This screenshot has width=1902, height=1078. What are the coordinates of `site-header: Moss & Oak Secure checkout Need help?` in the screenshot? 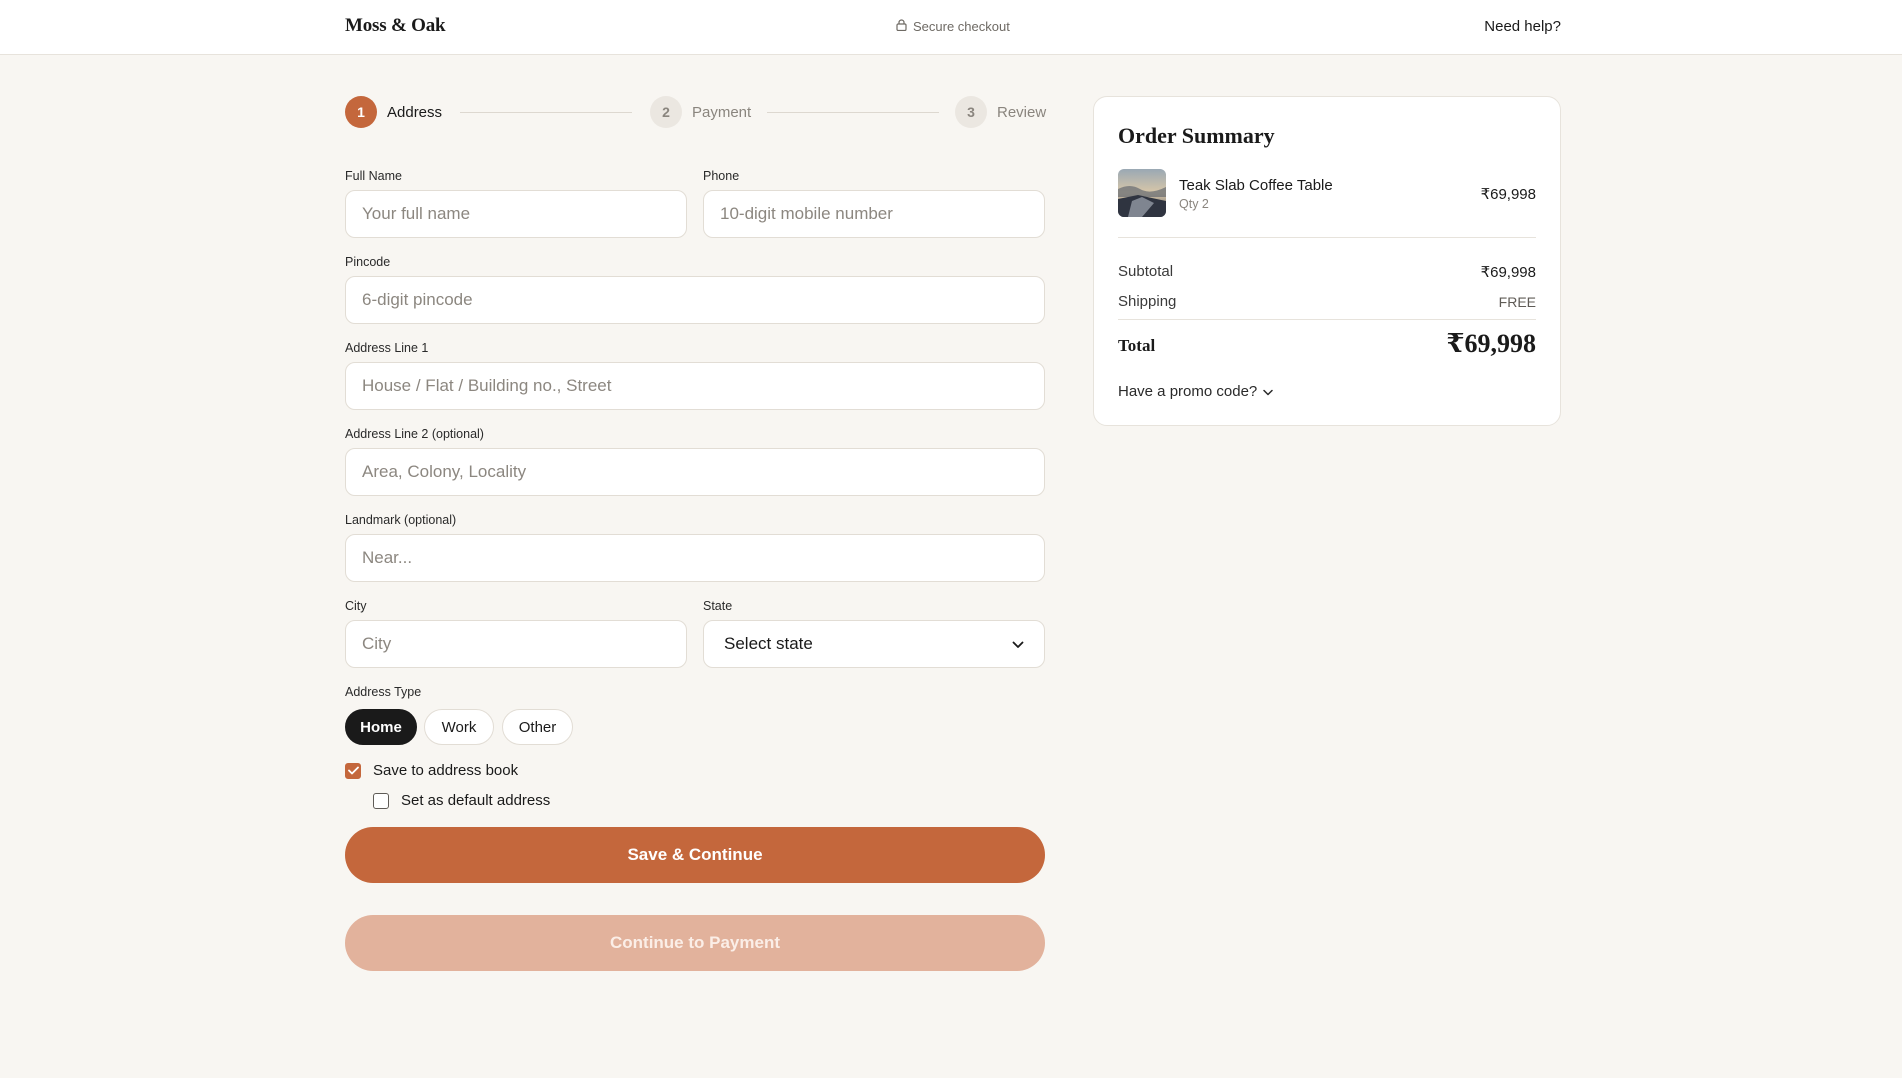 It's located at (951, 27).